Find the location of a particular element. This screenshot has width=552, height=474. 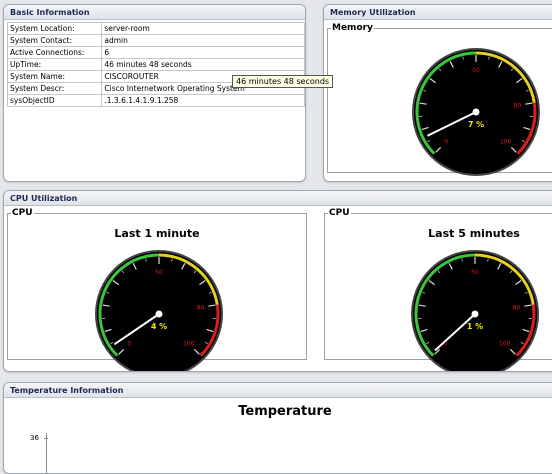

temperature-heading: Temperature is located at coordinates (278, 411).